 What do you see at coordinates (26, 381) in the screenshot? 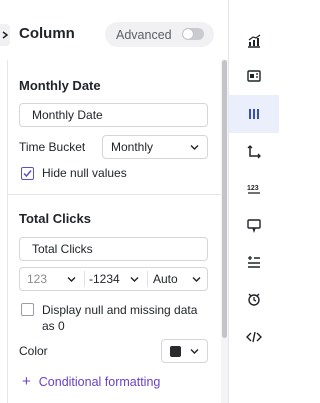
I see `plus-icon: +` at bounding box center [26, 381].